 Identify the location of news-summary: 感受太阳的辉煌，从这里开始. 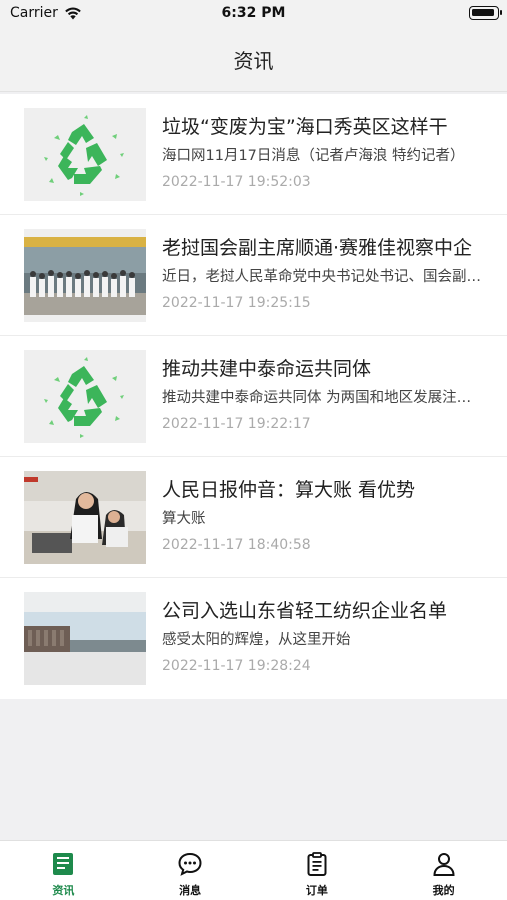
(256, 640).